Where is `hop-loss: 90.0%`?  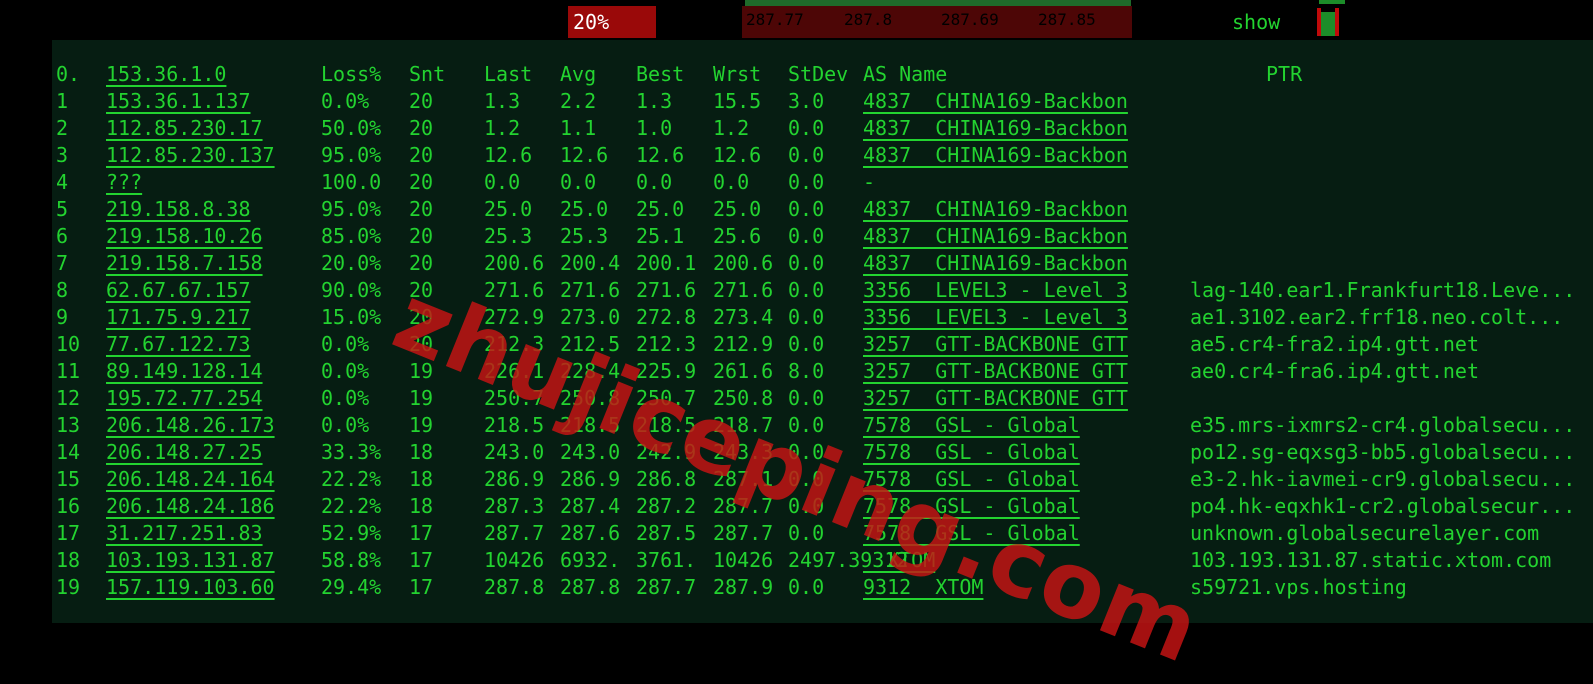
hop-loss: 90.0% is located at coordinates (351, 290).